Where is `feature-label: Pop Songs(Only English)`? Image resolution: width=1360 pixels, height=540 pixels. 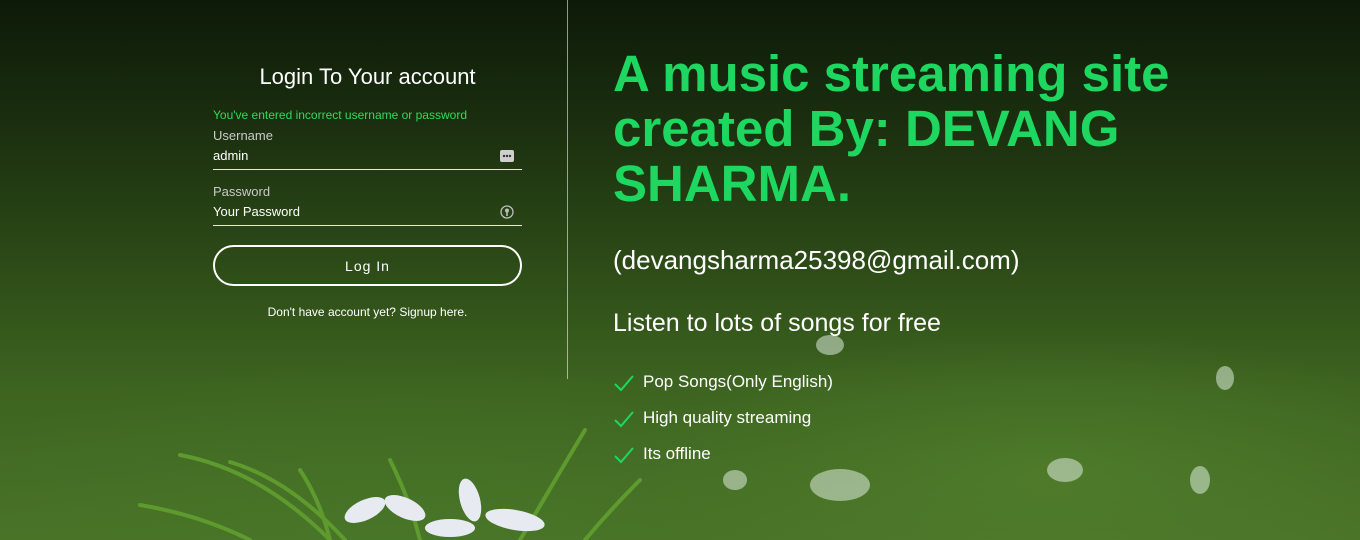 feature-label: Pop Songs(Only English) is located at coordinates (738, 381).